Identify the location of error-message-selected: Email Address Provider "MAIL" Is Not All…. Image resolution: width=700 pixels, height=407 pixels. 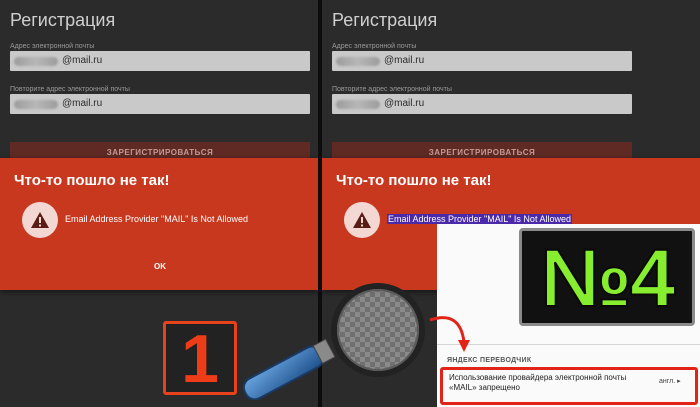
(479, 219).